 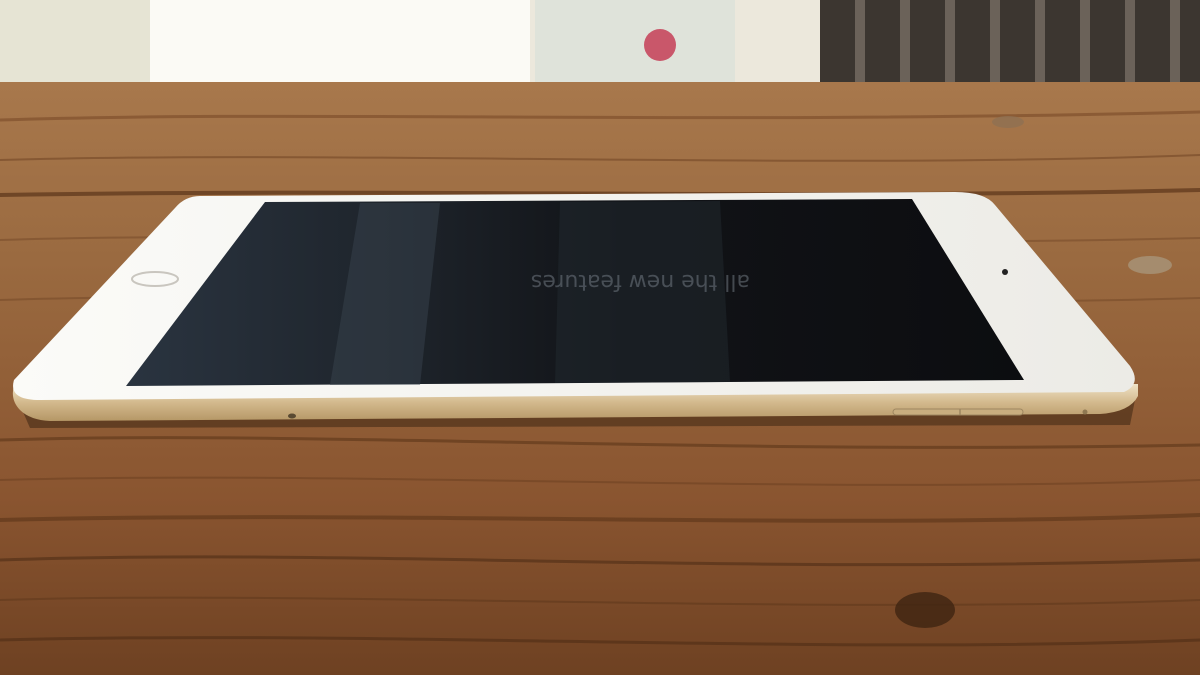 I want to click on table-nail-head, so click(x=1150, y=265).